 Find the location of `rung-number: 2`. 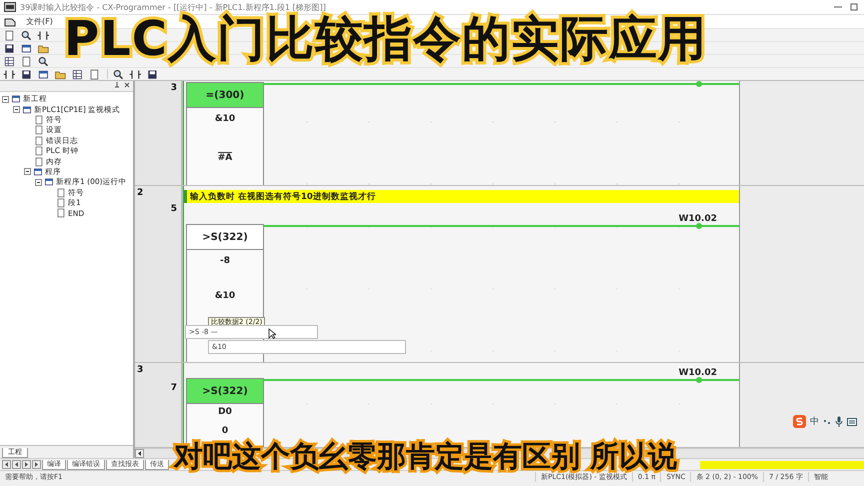

rung-number: 2 is located at coordinates (140, 193).